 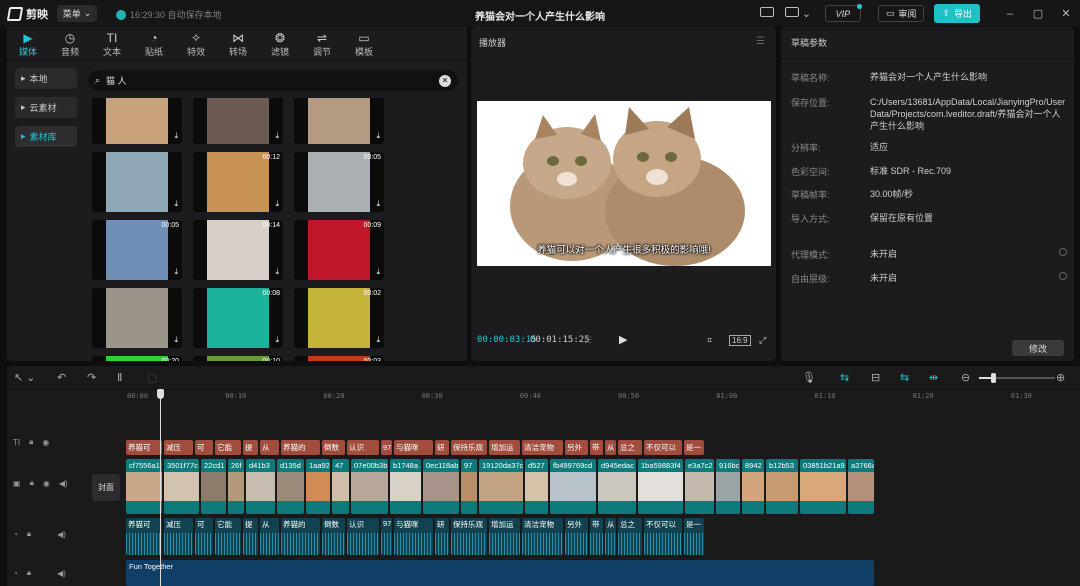 What do you see at coordinates (333, 447) in the screenshot?
I see `text-clip: 倒数` at bounding box center [333, 447].